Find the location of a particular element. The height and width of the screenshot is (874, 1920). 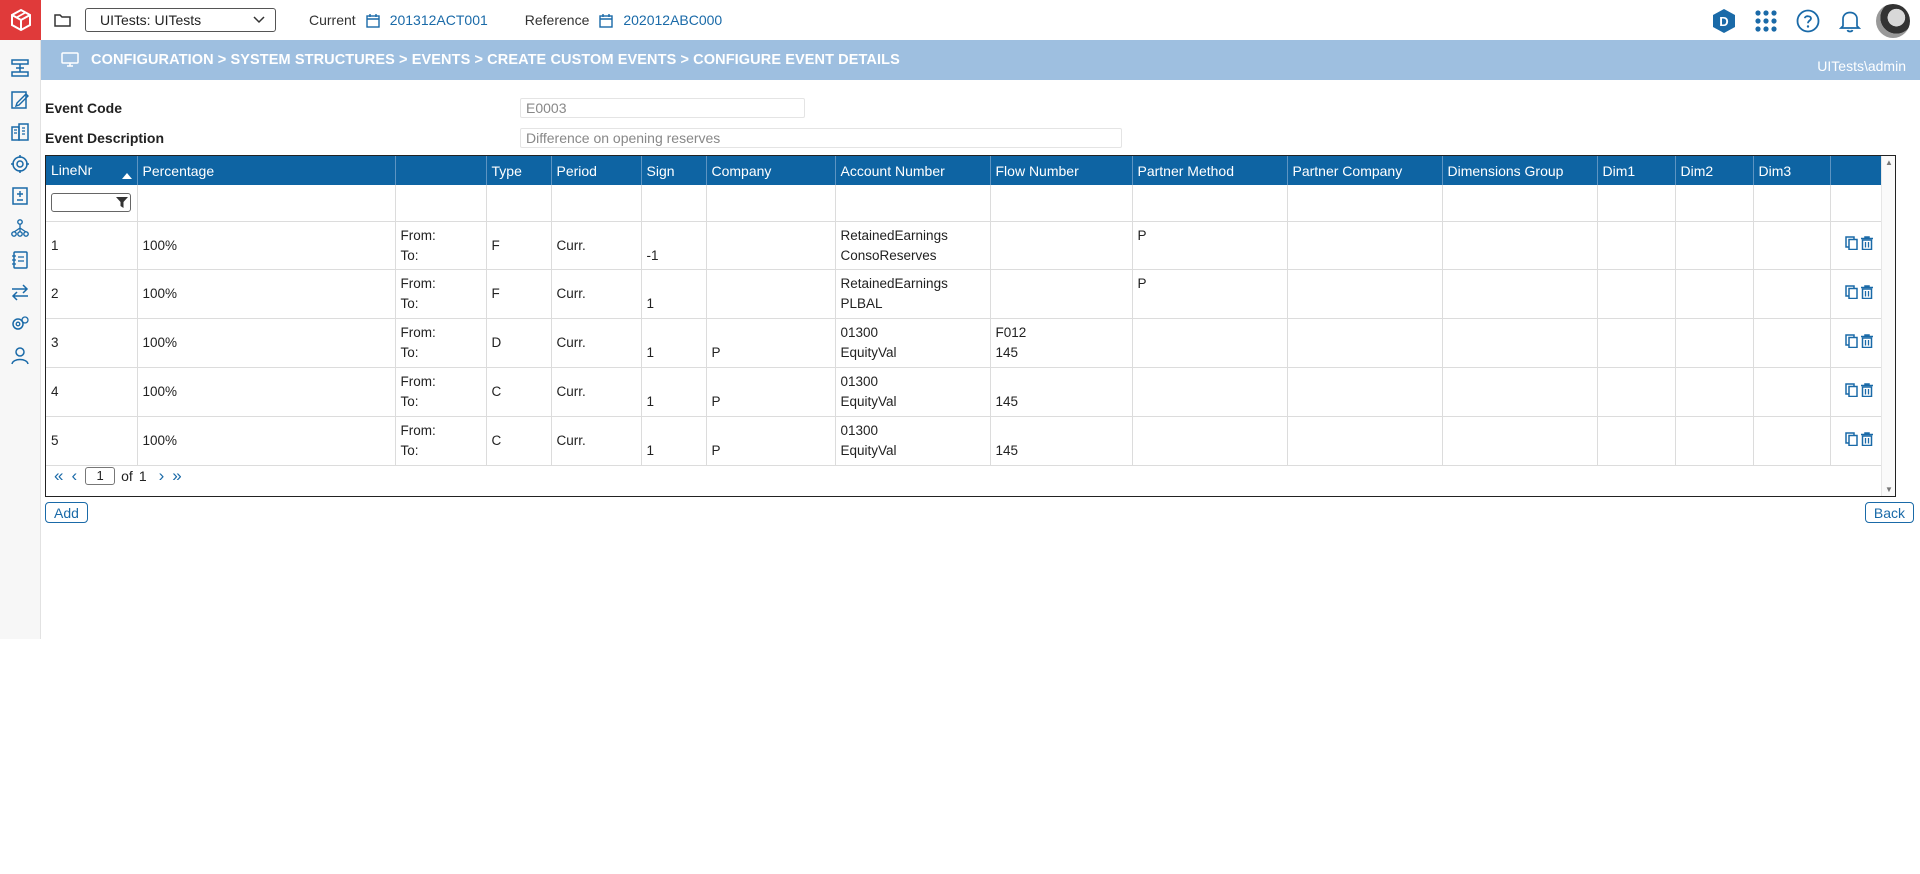

notifications-button is located at coordinates (1850, 21).